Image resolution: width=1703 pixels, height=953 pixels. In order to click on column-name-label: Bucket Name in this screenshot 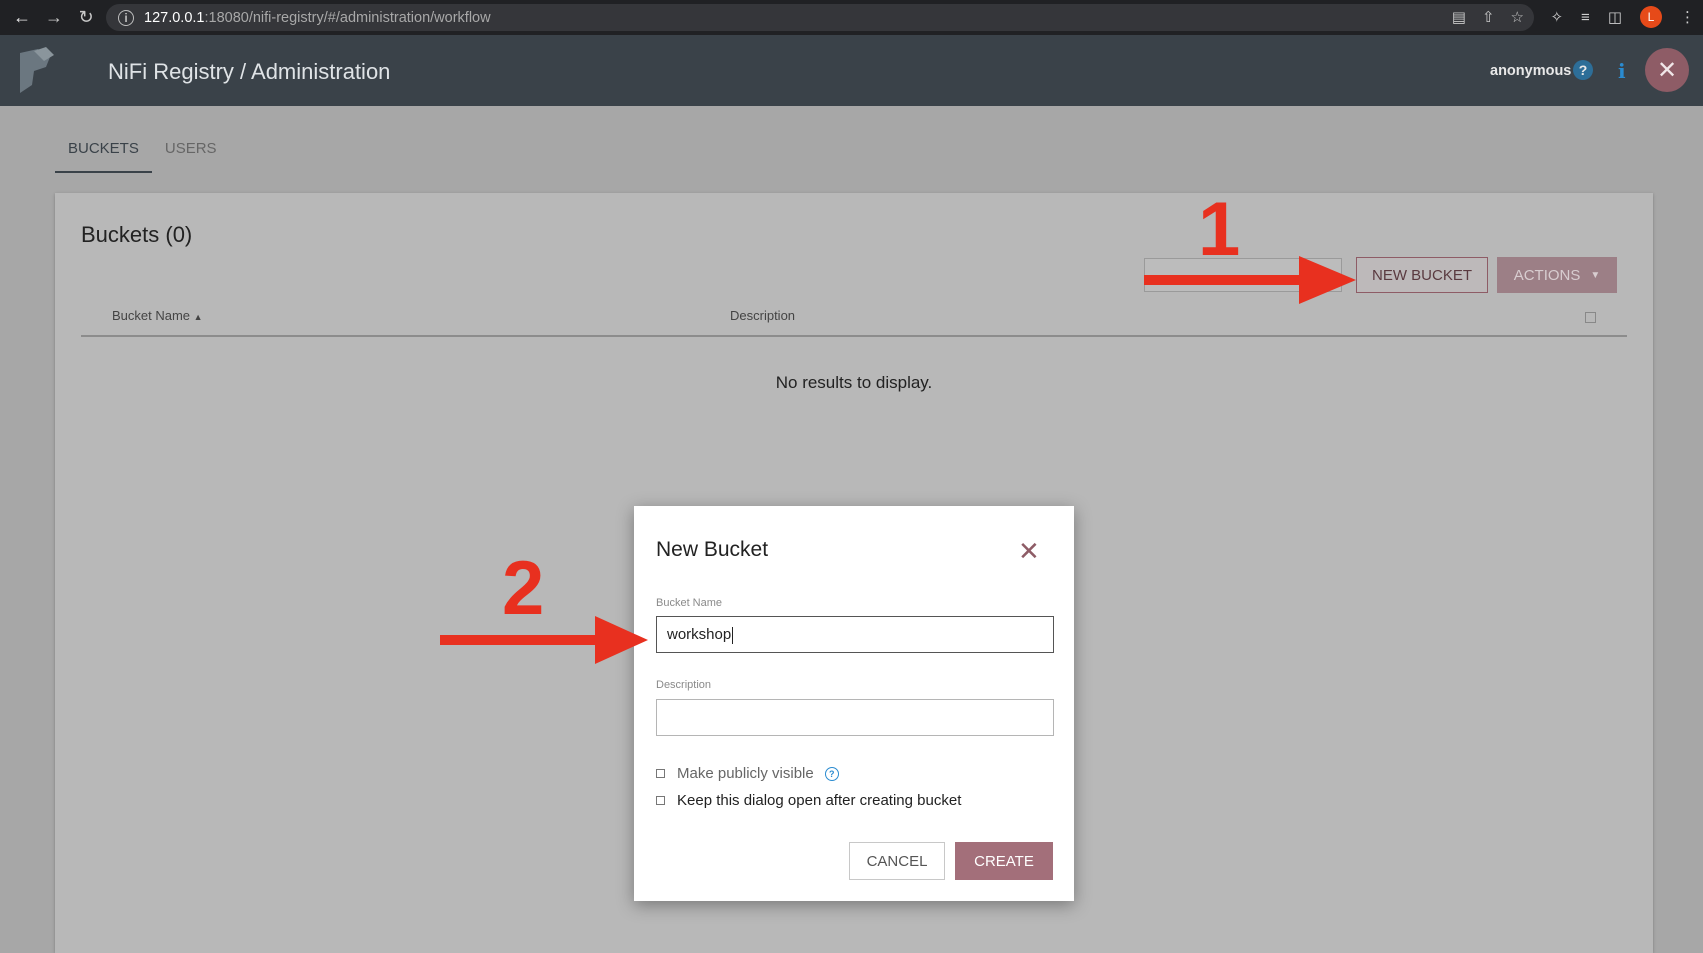, I will do `click(151, 315)`.